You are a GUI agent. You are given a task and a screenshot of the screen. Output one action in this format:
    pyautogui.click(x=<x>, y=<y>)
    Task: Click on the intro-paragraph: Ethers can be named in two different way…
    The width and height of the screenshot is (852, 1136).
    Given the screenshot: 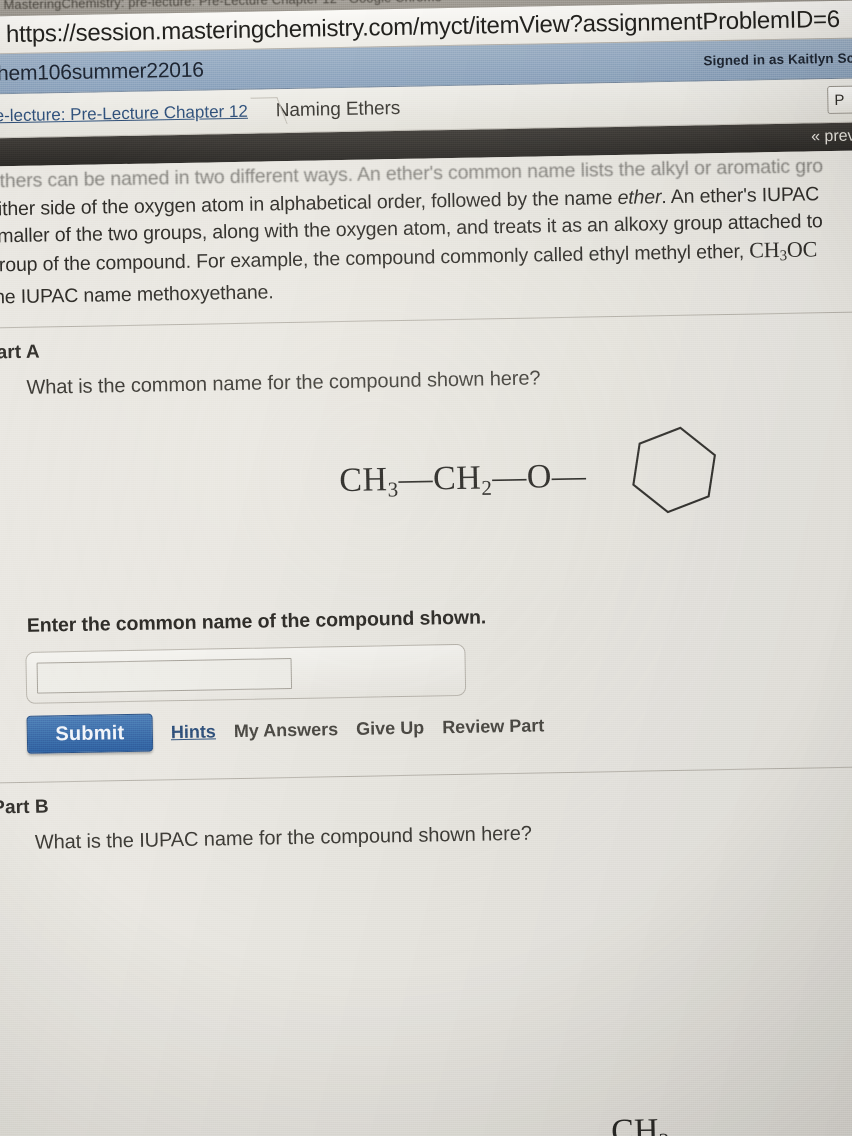 What is the action you would take?
    pyautogui.click(x=426, y=231)
    